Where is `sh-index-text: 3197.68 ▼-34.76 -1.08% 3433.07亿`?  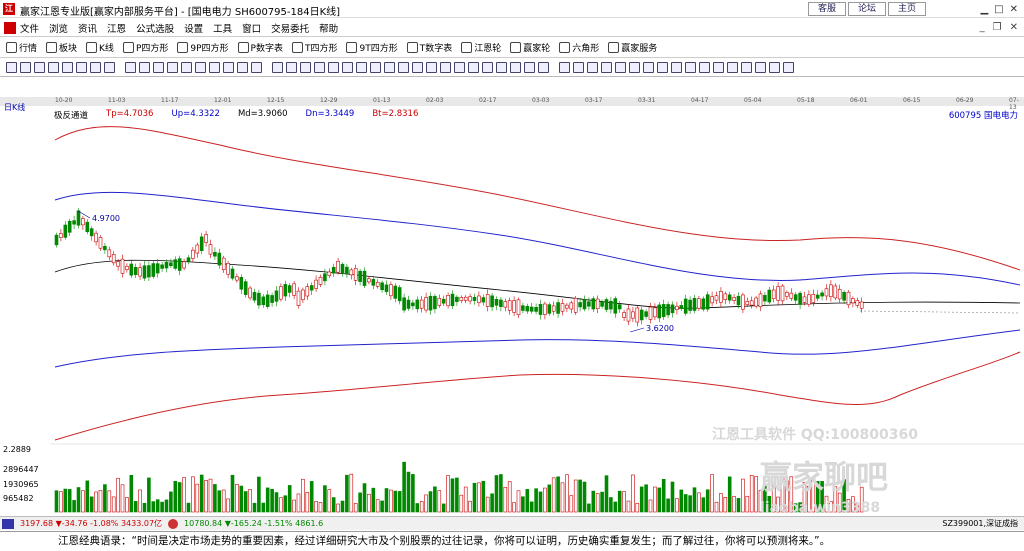 sh-index-text: 3197.68 ▼-34.76 -1.08% 3433.07亿 is located at coordinates (91, 523).